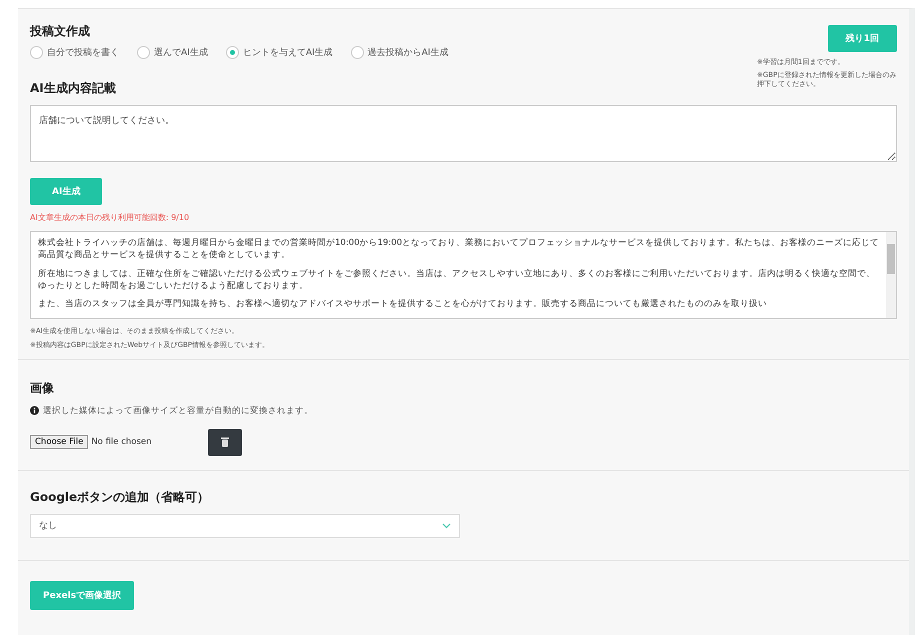  I want to click on usage-notice: AI文章生成の本日の残り利用可能回数: 9/10, so click(110, 218).